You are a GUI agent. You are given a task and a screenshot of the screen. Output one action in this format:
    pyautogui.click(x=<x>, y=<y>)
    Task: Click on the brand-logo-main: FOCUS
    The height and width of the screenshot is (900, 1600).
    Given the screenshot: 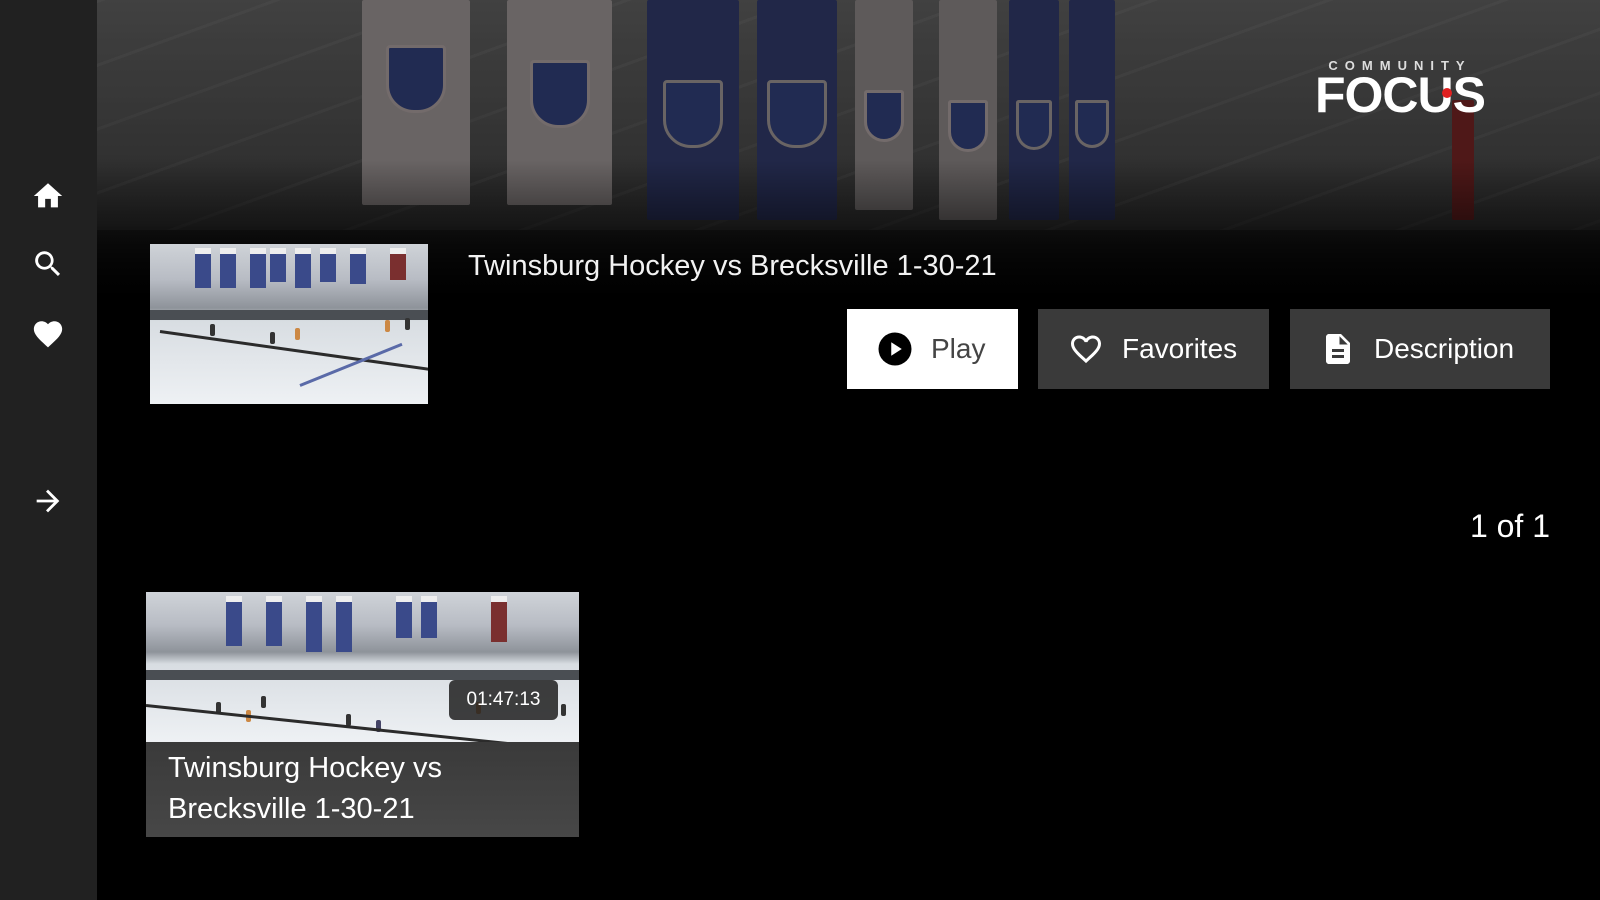 What is the action you would take?
    pyautogui.click(x=1400, y=95)
    